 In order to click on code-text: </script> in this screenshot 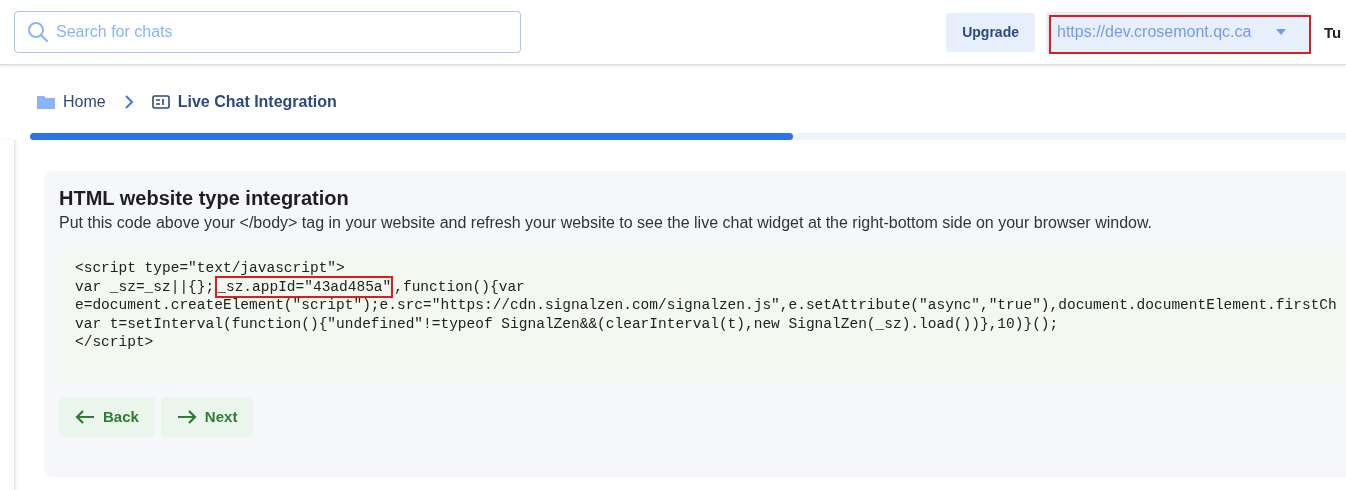, I will do `click(114, 342)`.